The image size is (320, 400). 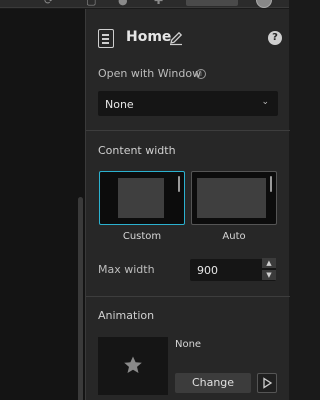 I want to click on change-animation-button: Change, so click(x=213, y=383).